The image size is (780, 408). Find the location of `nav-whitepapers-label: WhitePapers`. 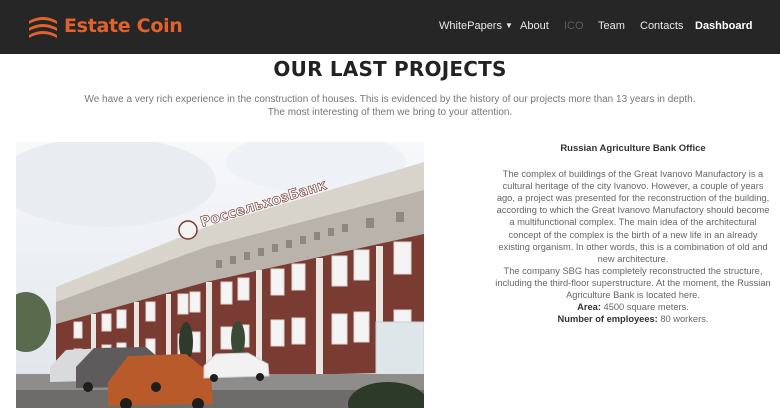

nav-whitepapers-label: WhitePapers is located at coordinates (470, 26).